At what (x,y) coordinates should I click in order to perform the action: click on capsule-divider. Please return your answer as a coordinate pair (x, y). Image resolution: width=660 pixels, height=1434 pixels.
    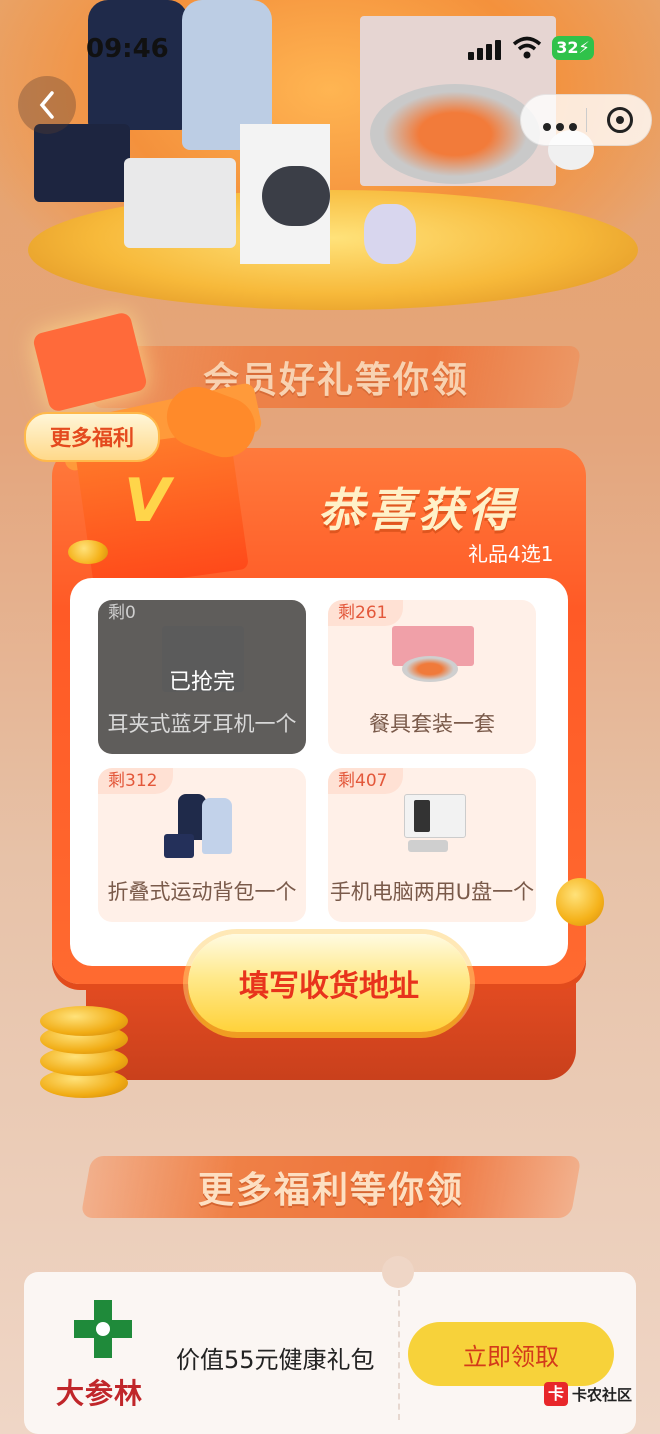
    Looking at the image, I should click on (586, 120).